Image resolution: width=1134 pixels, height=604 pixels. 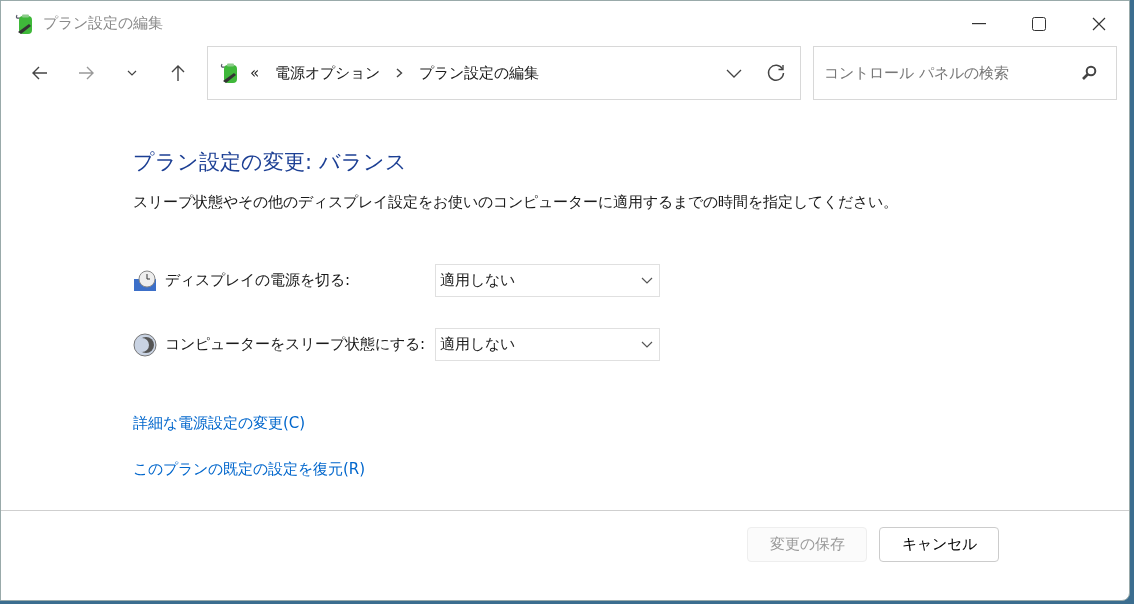 I want to click on refresh-icon, so click(x=776, y=73).